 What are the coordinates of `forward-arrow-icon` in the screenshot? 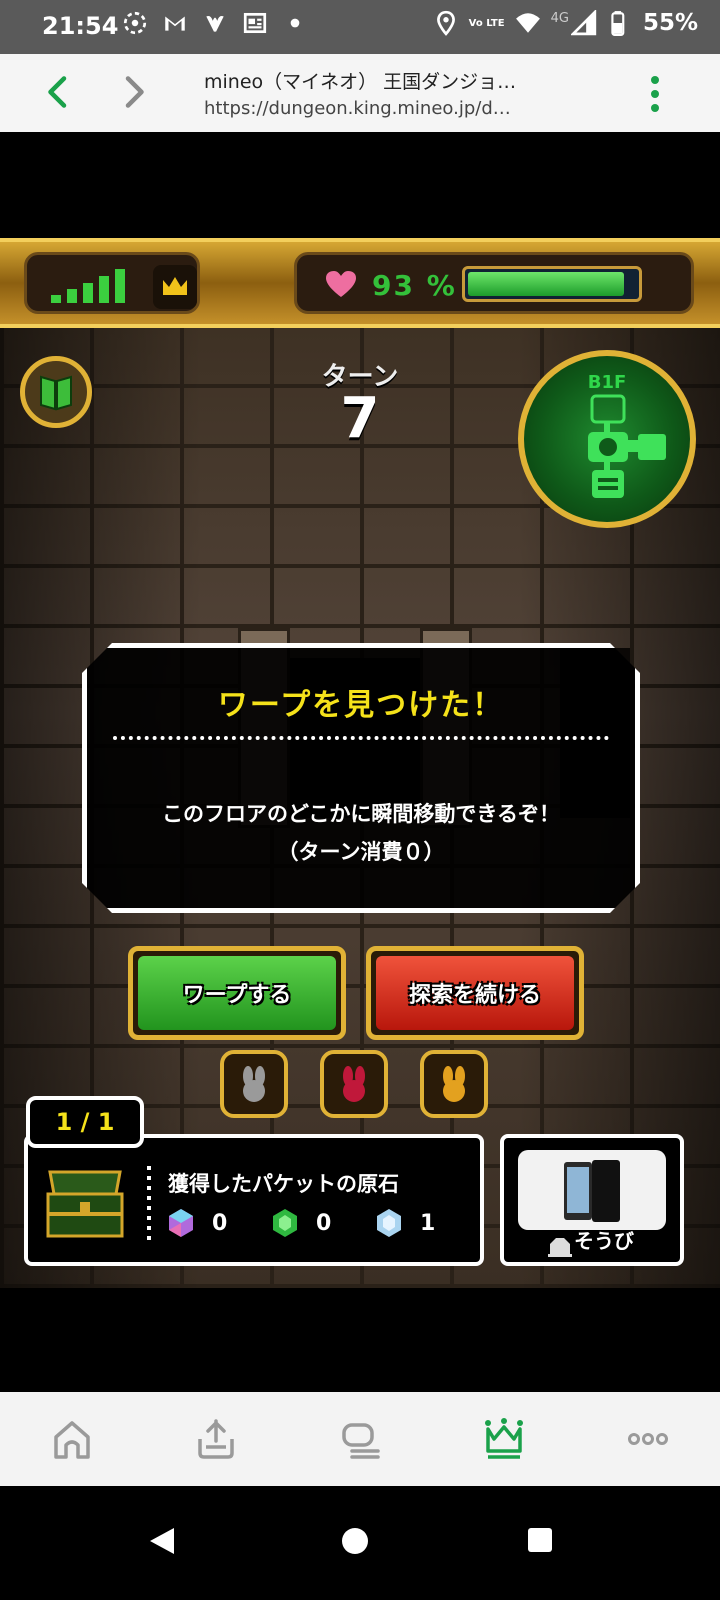 It's located at (134, 92).